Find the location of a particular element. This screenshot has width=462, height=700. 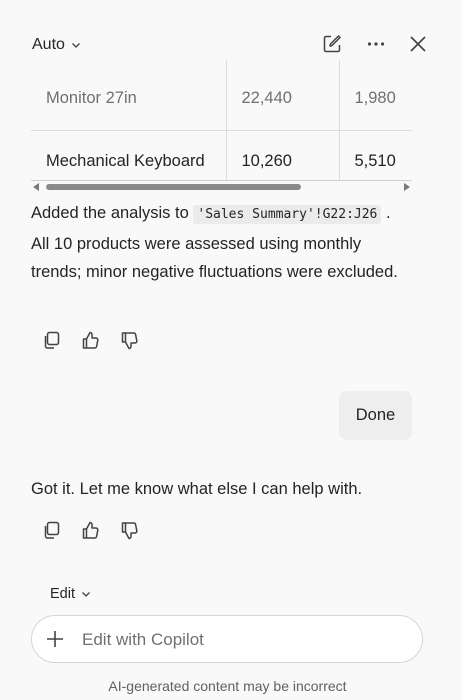

table-cell: 22,440 is located at coordinates (282, 95).